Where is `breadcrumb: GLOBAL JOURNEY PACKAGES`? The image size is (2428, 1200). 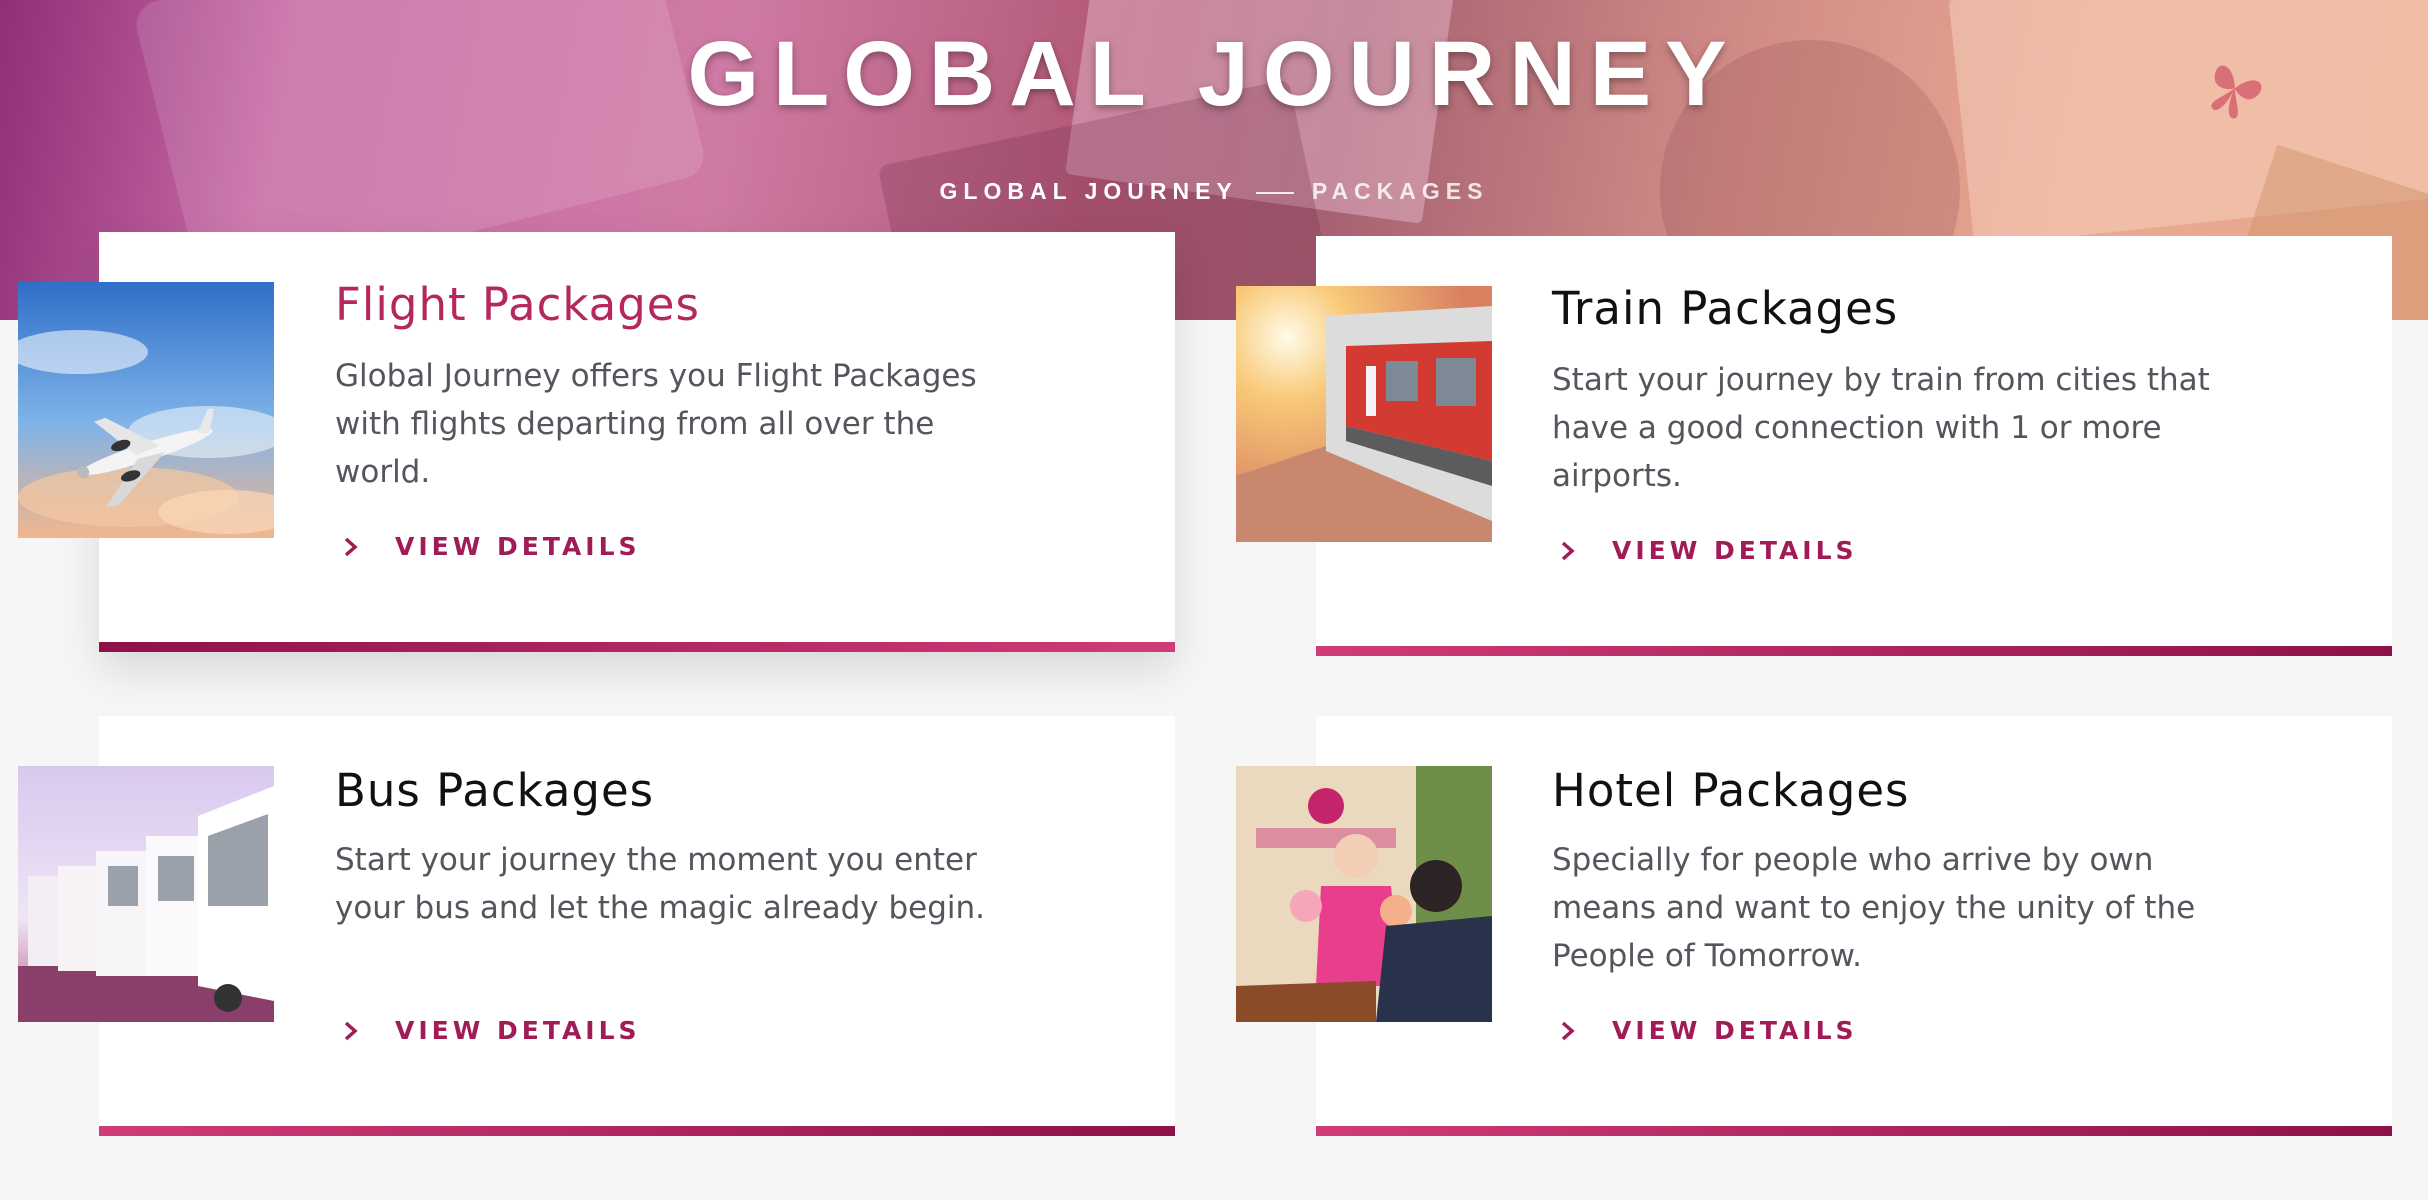
breadcrumb: GLOBAL JOURNEY PACKAGES is located at coordinates (1214, 191).